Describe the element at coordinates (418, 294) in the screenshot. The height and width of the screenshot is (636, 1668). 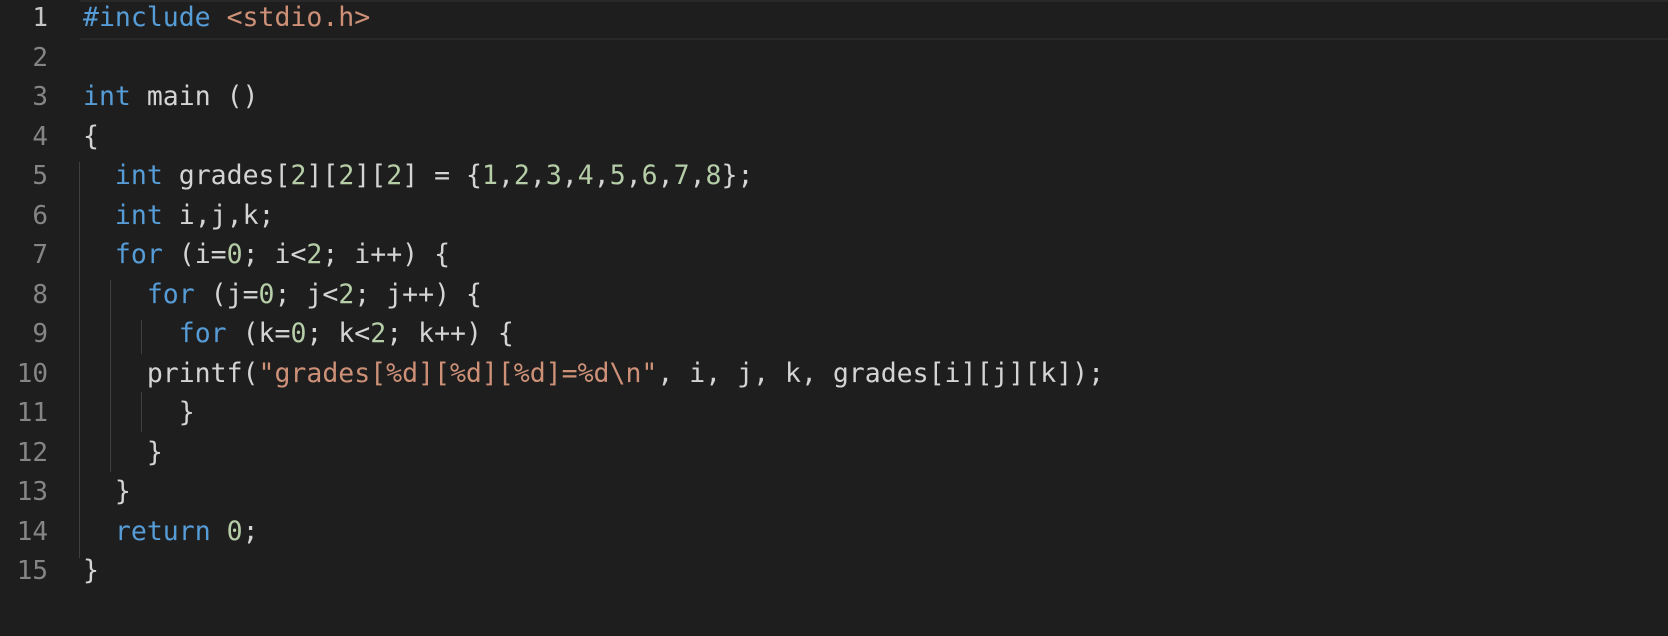
I see `code-token: ; j++) {` at that location.